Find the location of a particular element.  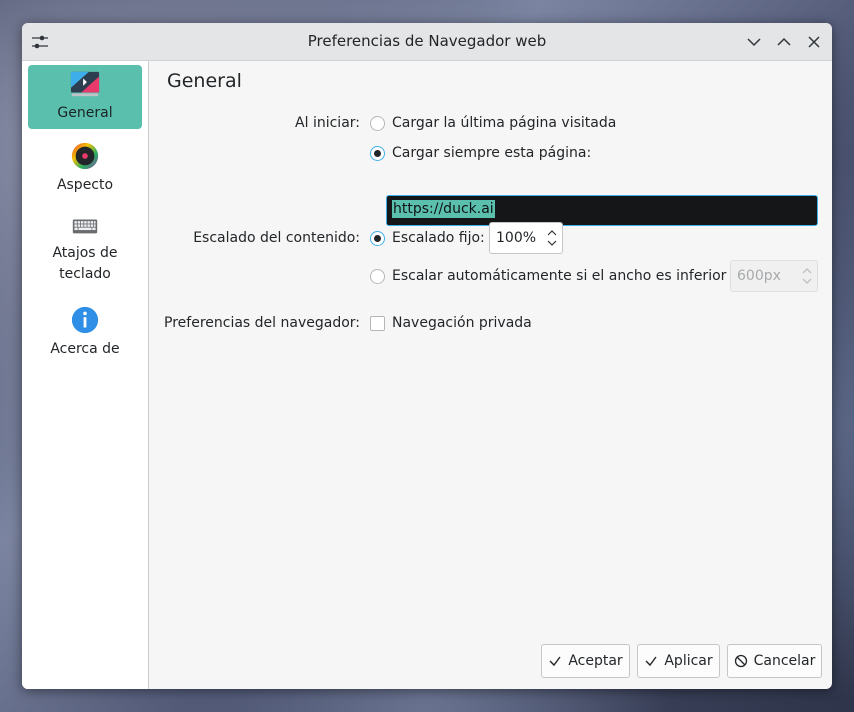

accept-button: Aceptar is located at coordinates (585, 661).